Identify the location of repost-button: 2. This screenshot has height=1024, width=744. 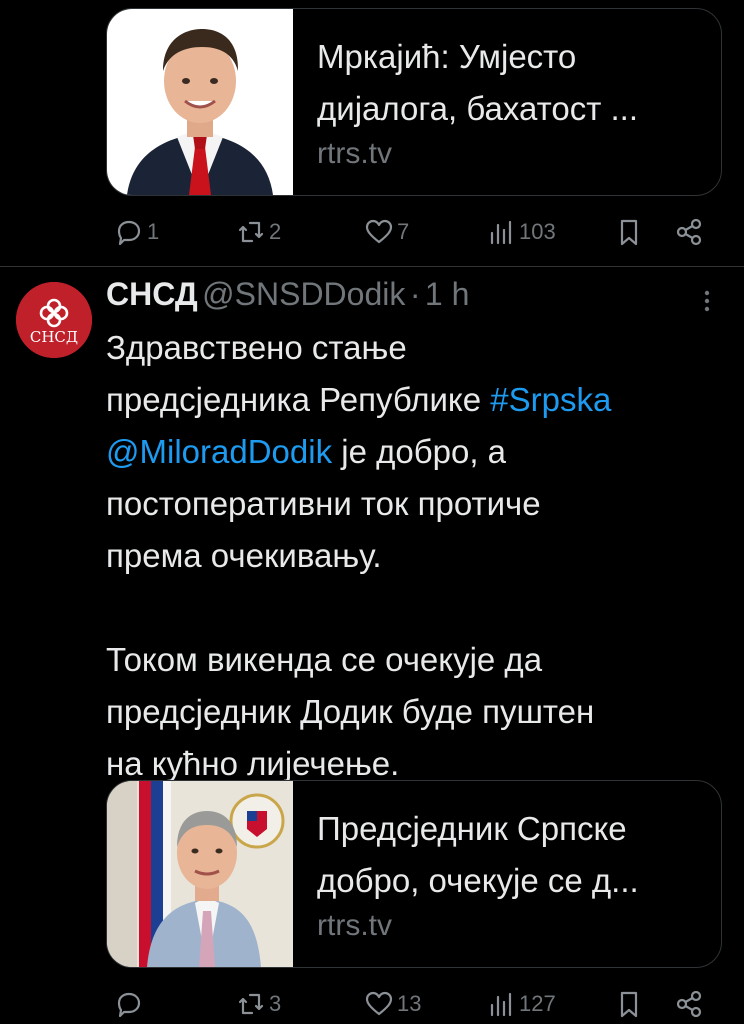
(258, 232).